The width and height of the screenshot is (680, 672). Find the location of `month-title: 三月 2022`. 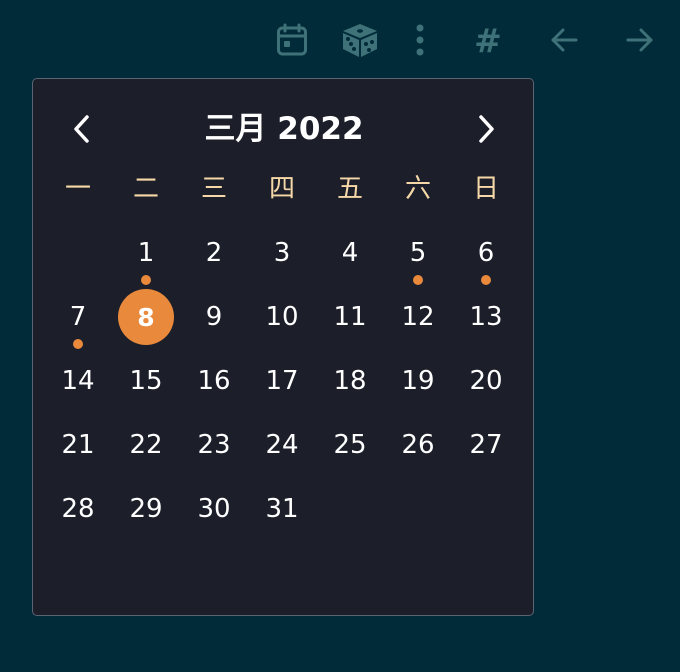

month-title: 三月 2022 is located at coordinates (284, 129).